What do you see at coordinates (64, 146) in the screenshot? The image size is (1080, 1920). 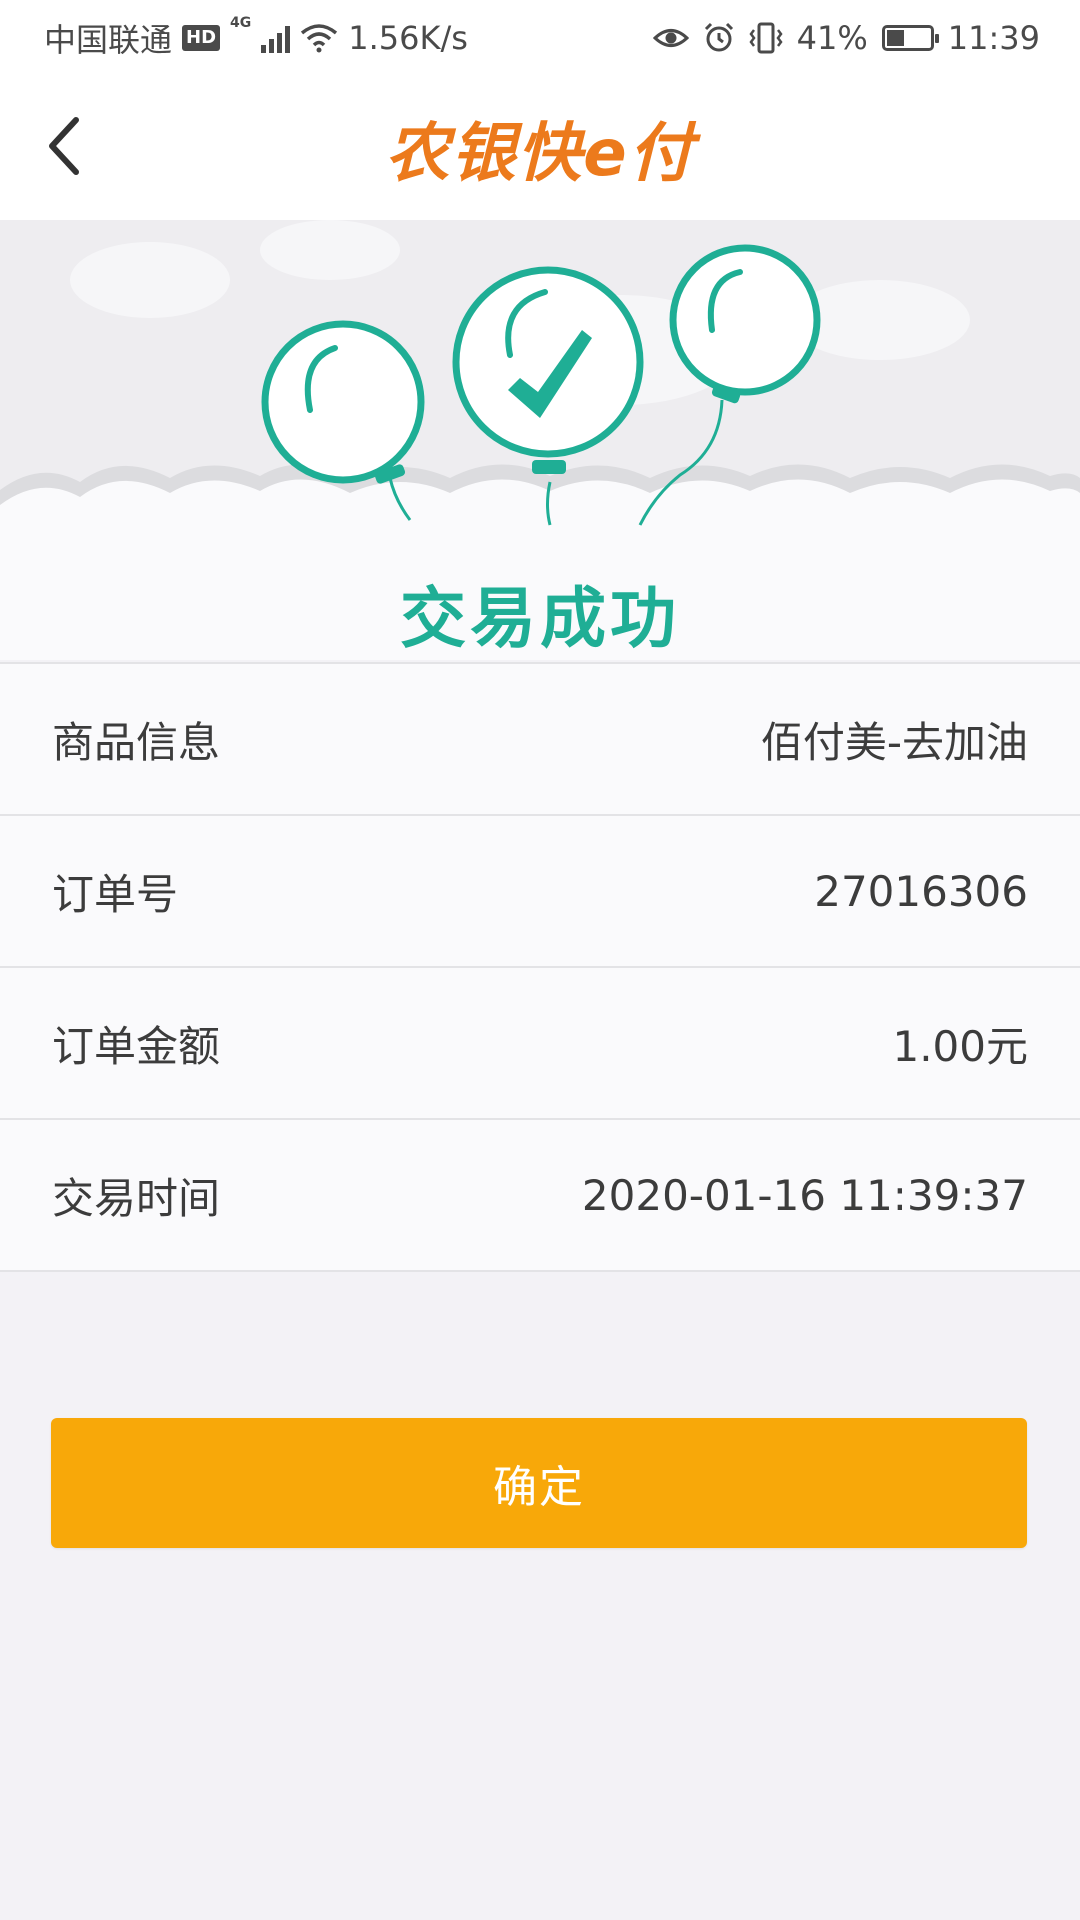 I see `chevron-left-icon` at bounding box center [64, 146].